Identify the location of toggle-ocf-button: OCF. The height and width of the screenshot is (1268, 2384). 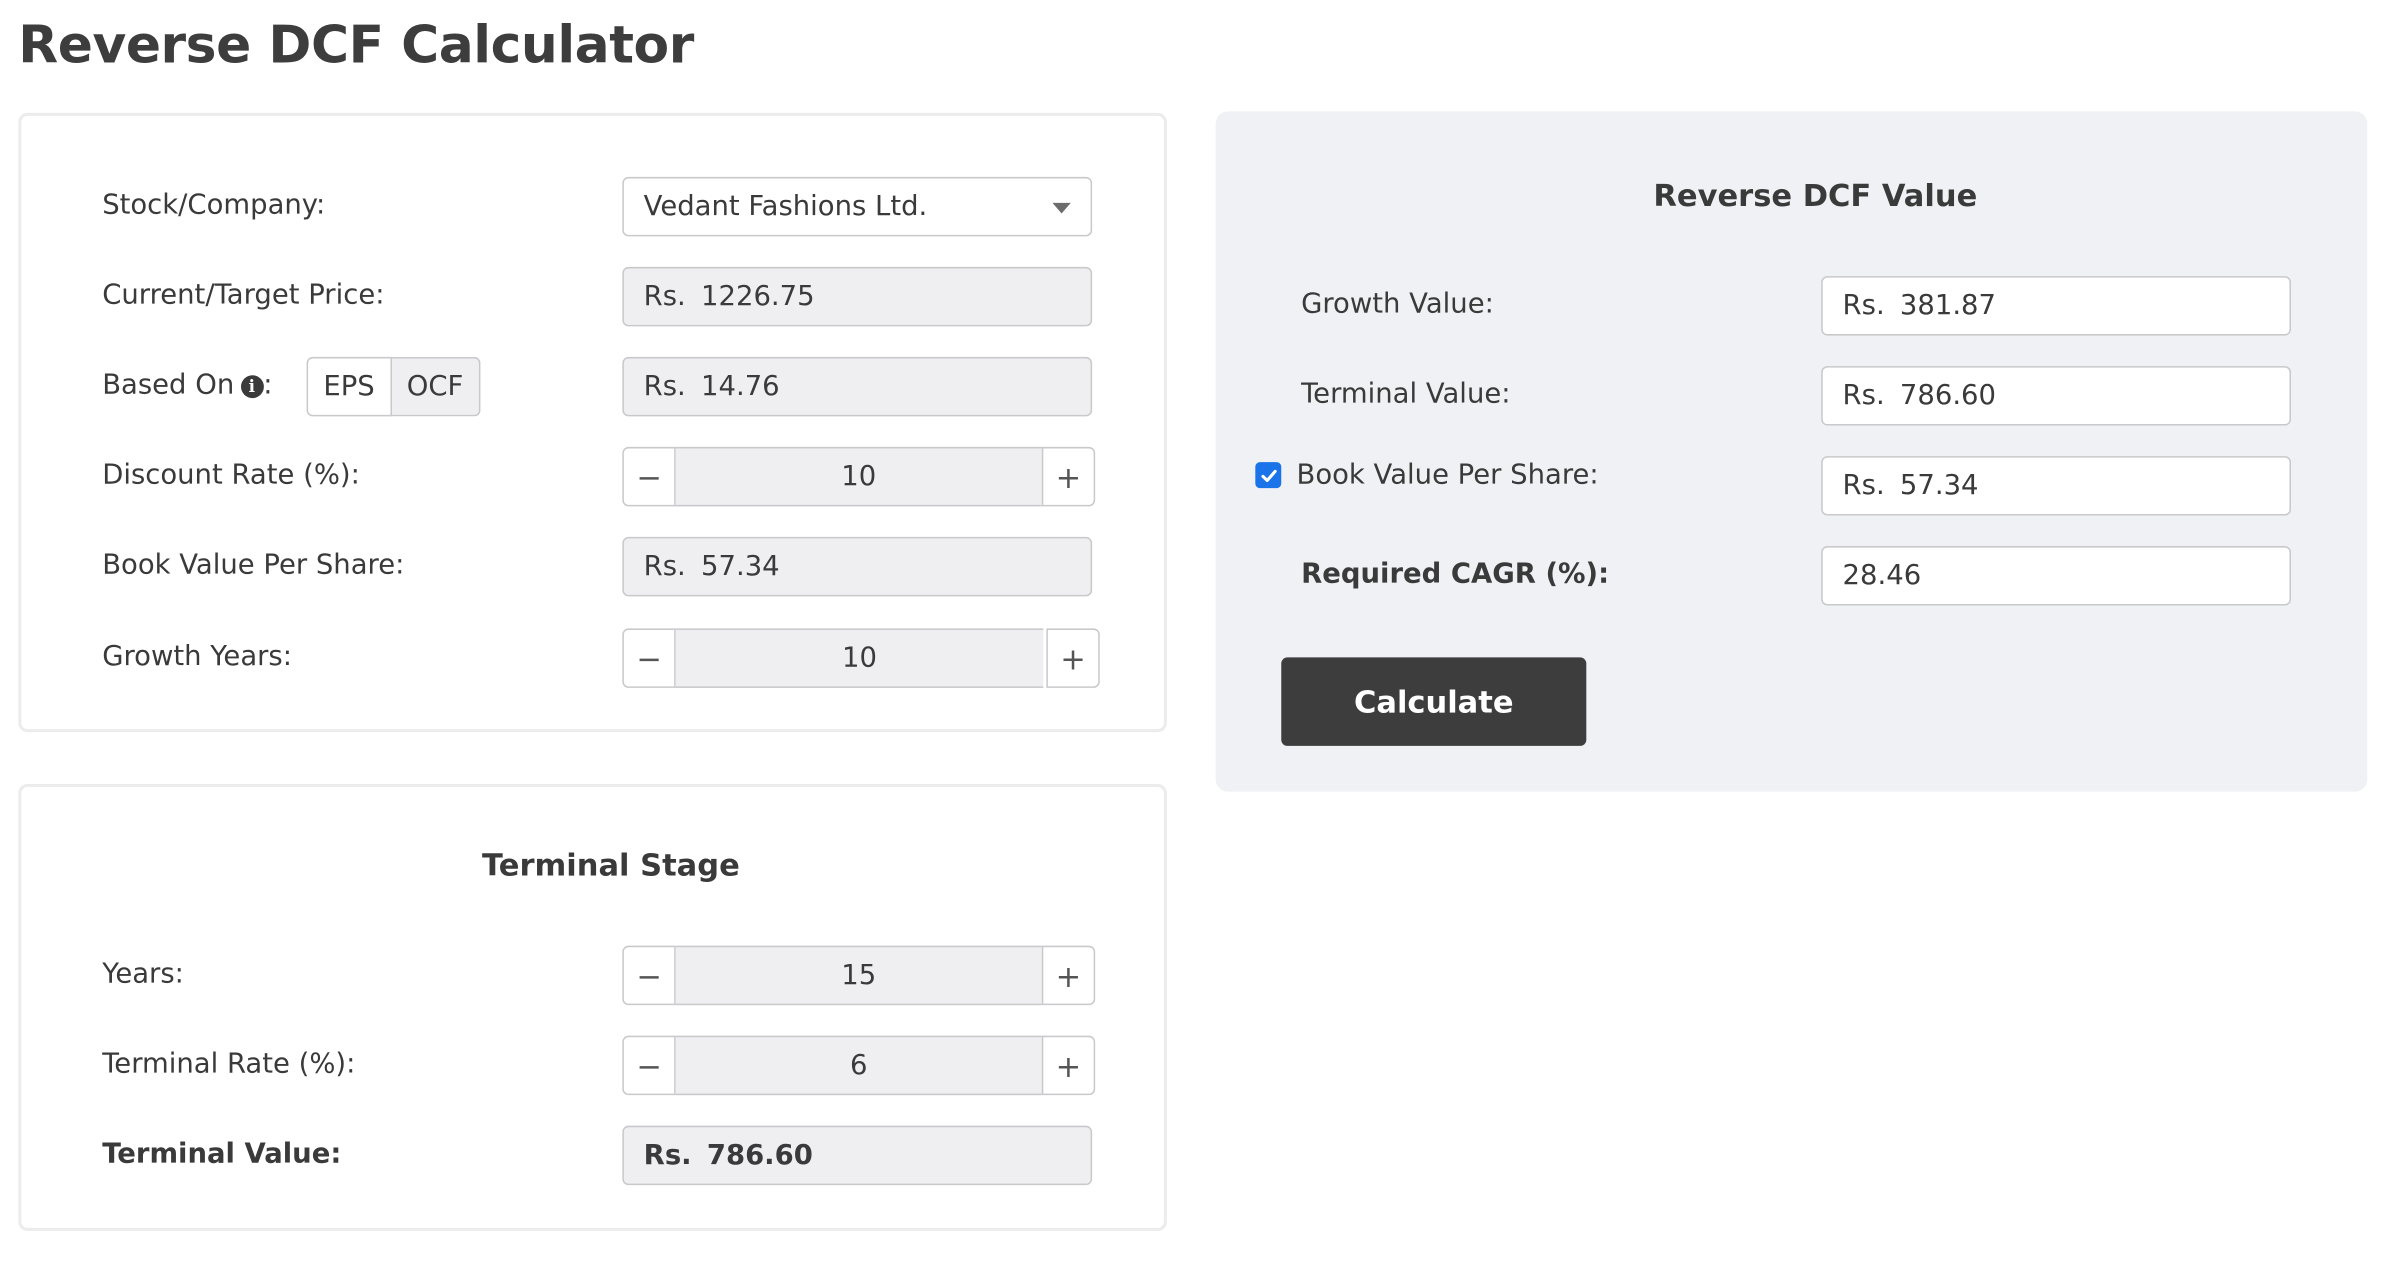
(436, 386).